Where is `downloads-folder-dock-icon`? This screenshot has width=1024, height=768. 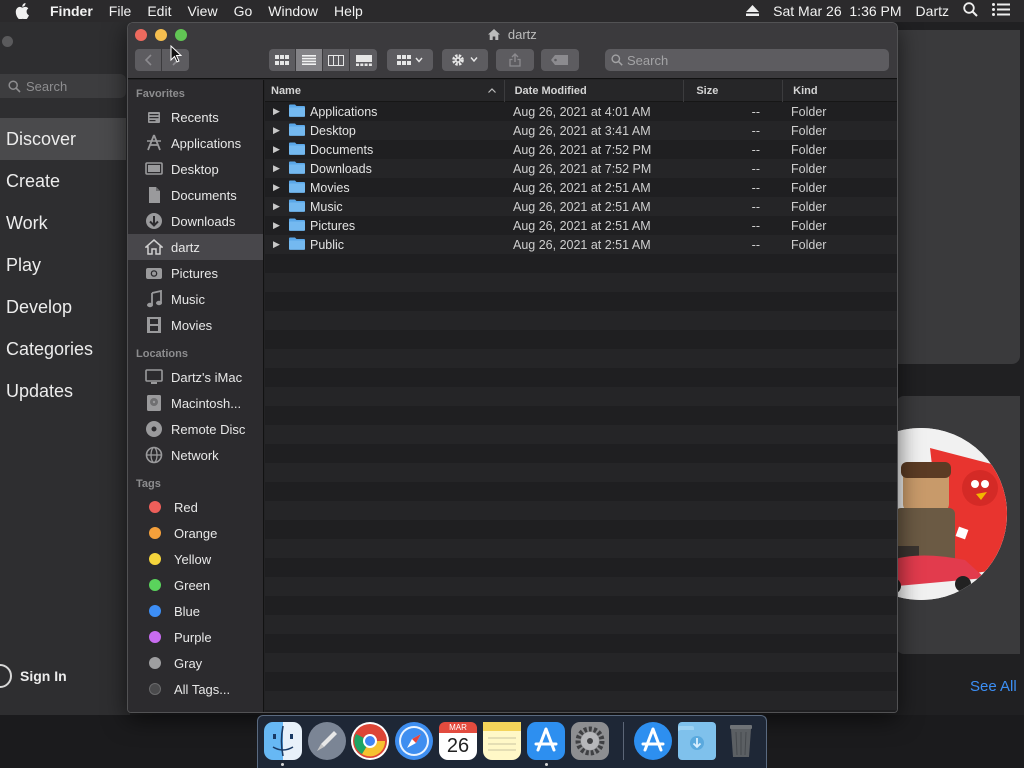 downloads-folder-dock-icon is located at coordinates (697, 741).